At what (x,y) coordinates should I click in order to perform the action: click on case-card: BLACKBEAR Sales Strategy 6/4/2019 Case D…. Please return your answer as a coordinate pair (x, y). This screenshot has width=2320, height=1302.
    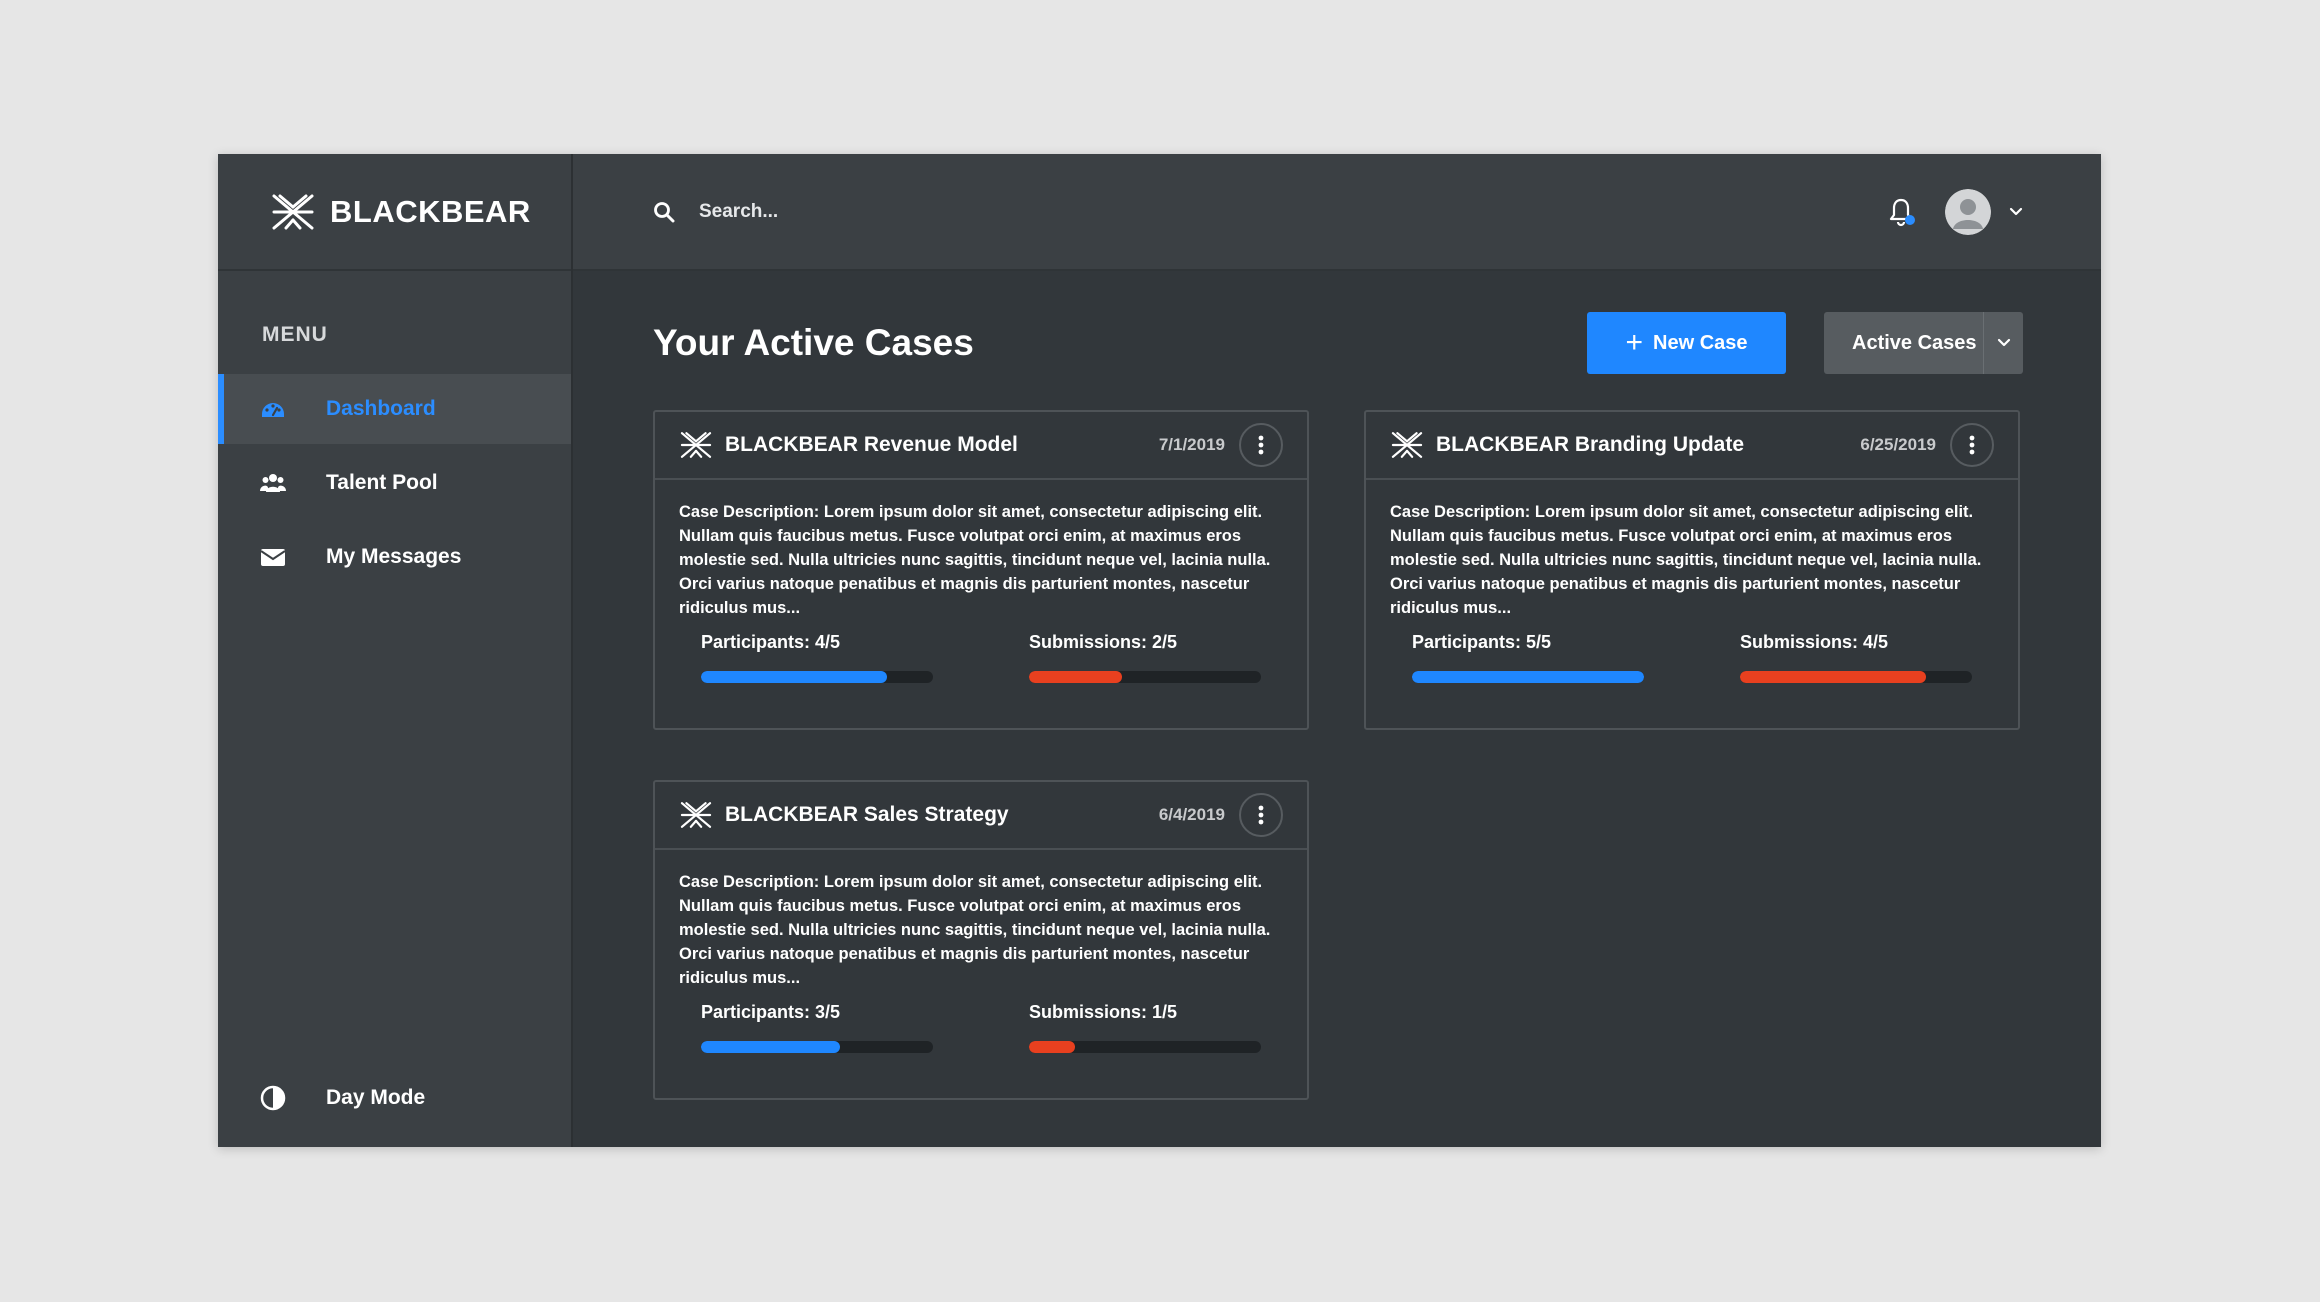
    Looking at the image, I should click on (981, 940).